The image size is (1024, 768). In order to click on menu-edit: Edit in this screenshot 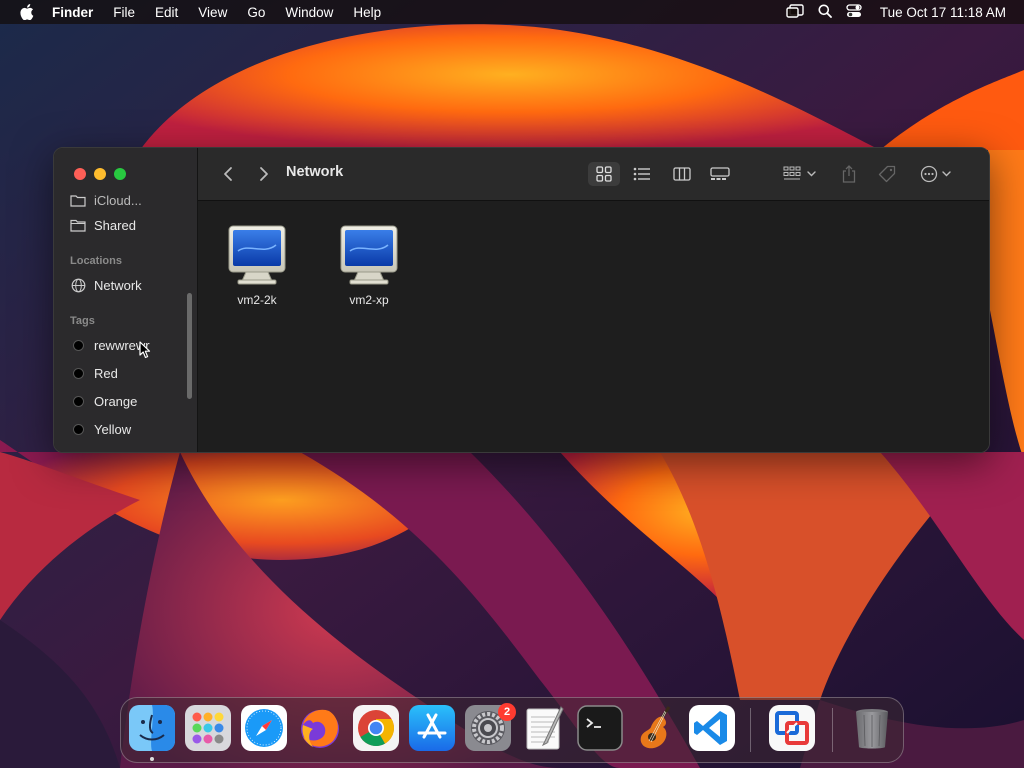, I will do `click(166, 12)`.